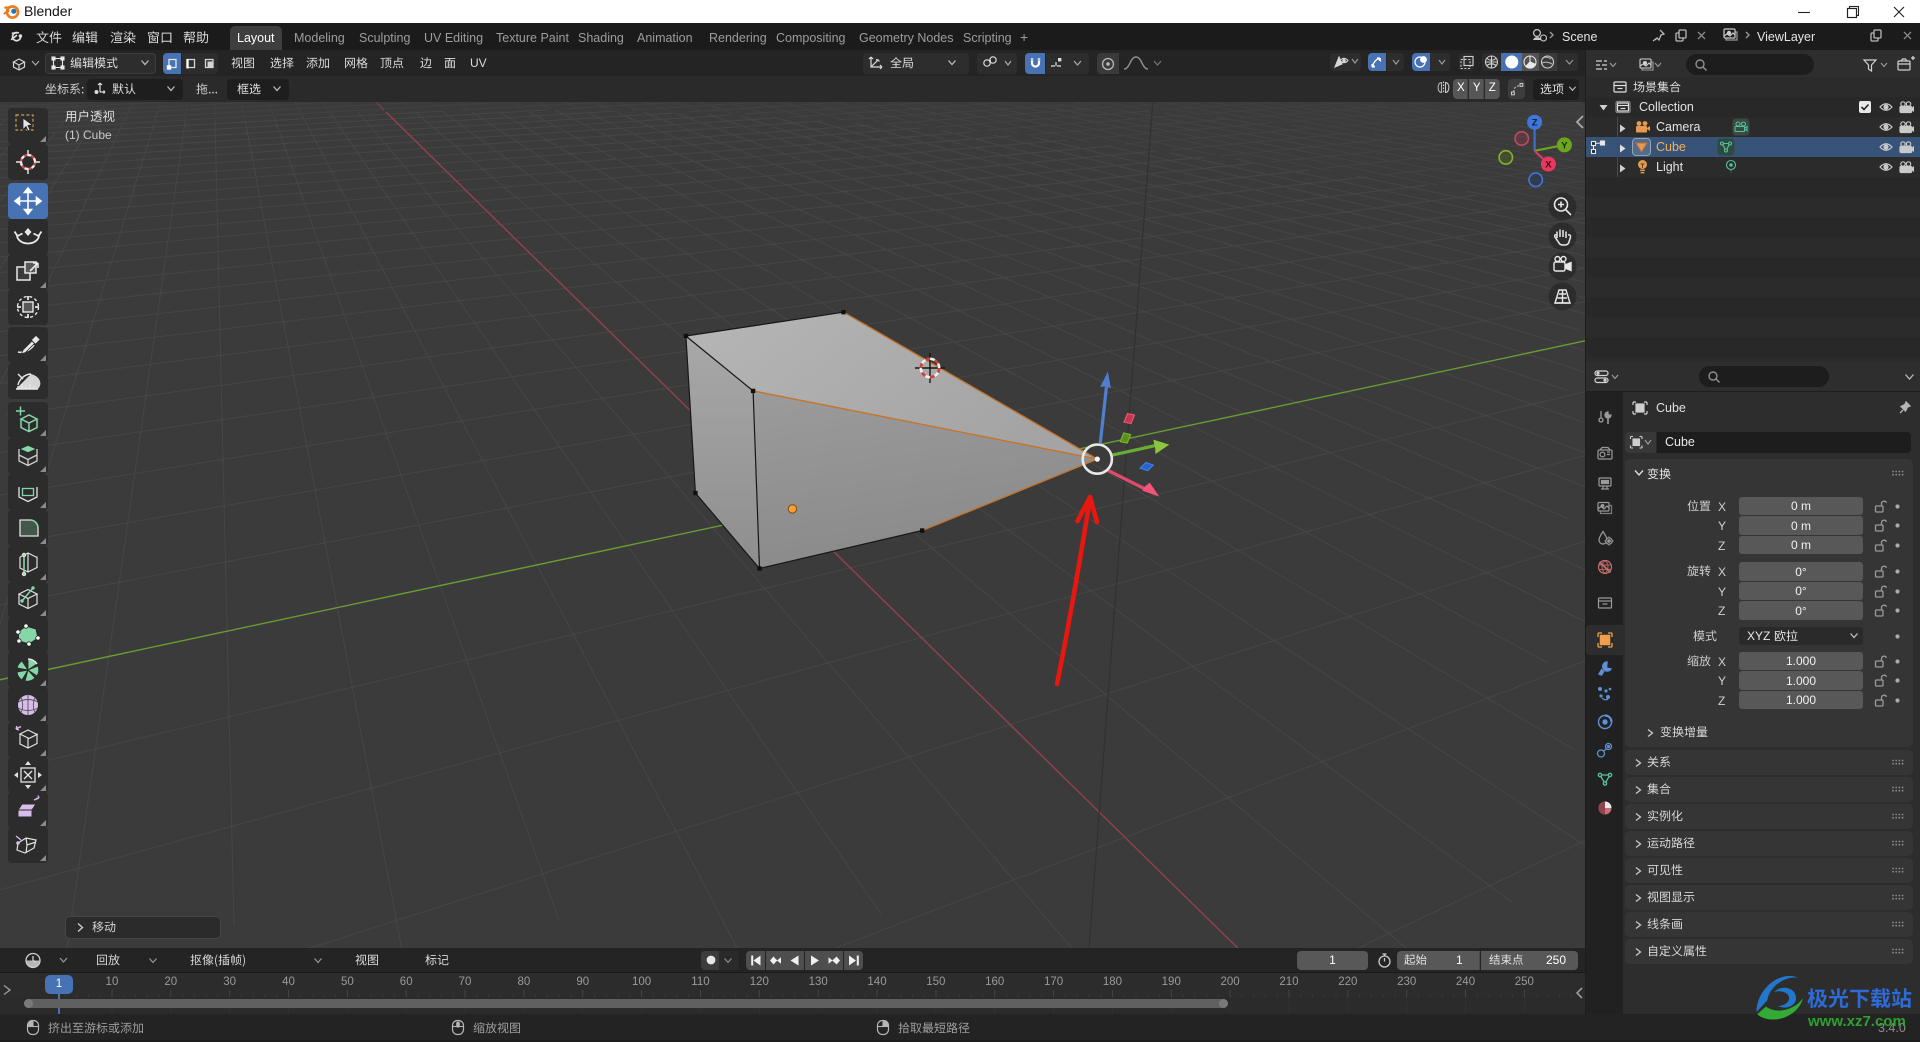  Describe the element at coordinates (1535, 123) in the screenshot. I see `svg-text: Z` at that location.